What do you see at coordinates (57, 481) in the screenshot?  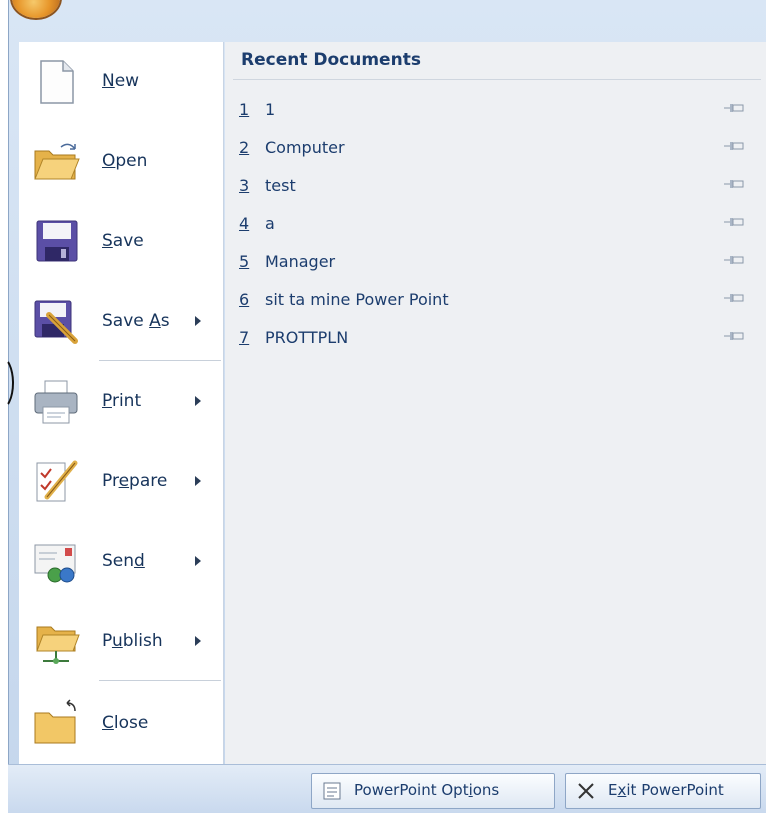 I see `prepare-document-icon` at bounding box center [57, 481].